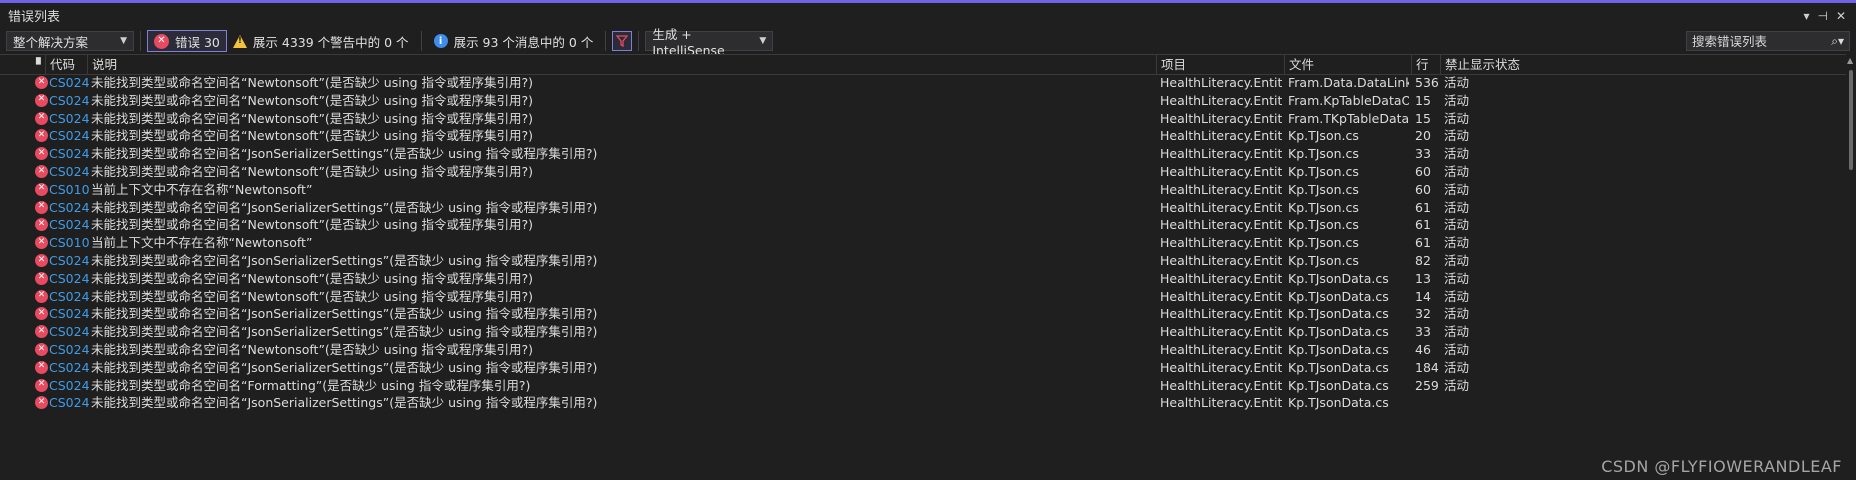 The image size is (1856, 480). I want to click on column-suppression: 禁止显示状态, so click(1495, 64).